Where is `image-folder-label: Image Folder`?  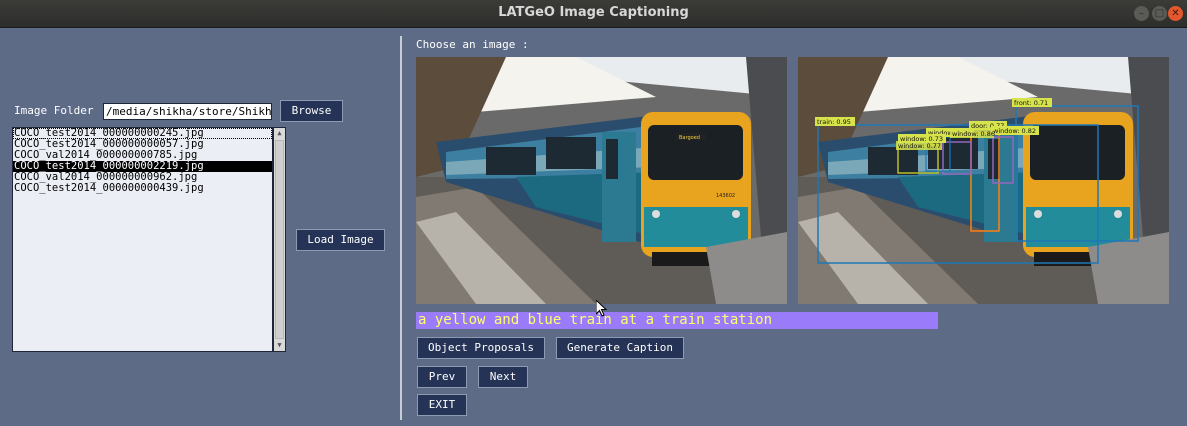
image-folder-label: Image Folder is located at coordinates (54, 110).